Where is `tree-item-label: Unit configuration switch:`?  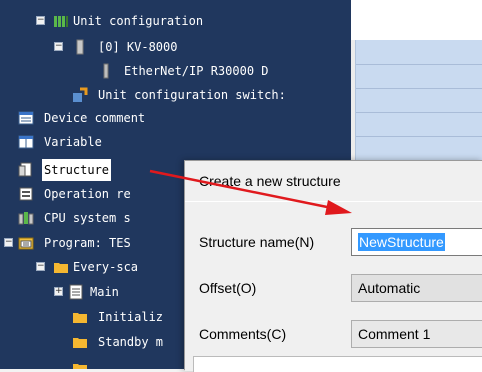
tree-item-label: Unit configuration switch: is located at coordinates (192, 95).